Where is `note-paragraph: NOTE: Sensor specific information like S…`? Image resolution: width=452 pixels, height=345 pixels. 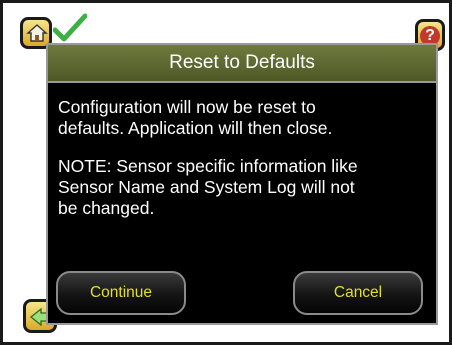 note-paragraph: NOTE: Sensor specific information like S… is located at coordinates (242, 187).